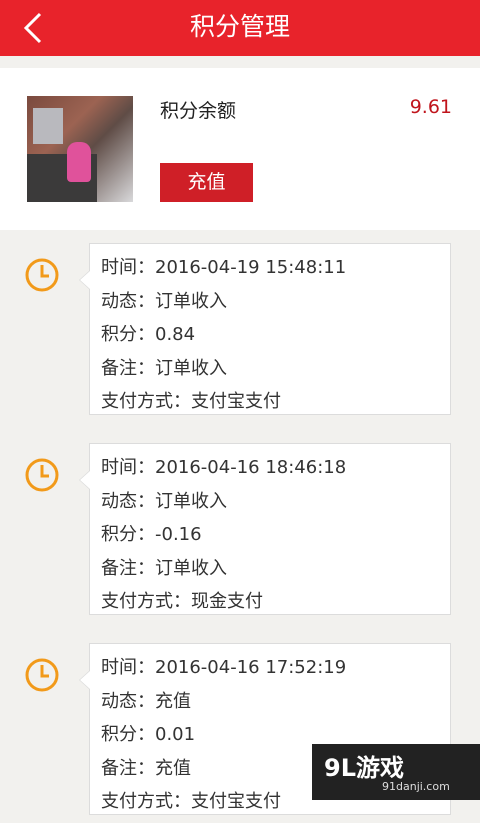  Describe the element at coordinates (364, 768) in the screenshot. I see `watermark-title: 9L游戏` at that location.